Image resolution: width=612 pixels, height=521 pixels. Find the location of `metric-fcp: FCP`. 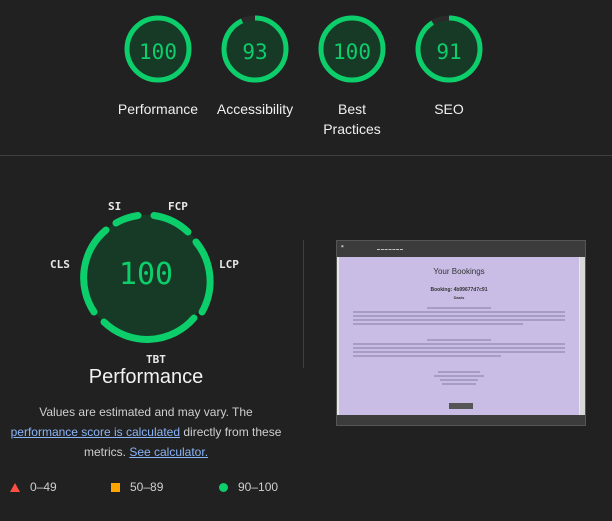

metric-fcp: FCP is located at coordinates (178, 206).